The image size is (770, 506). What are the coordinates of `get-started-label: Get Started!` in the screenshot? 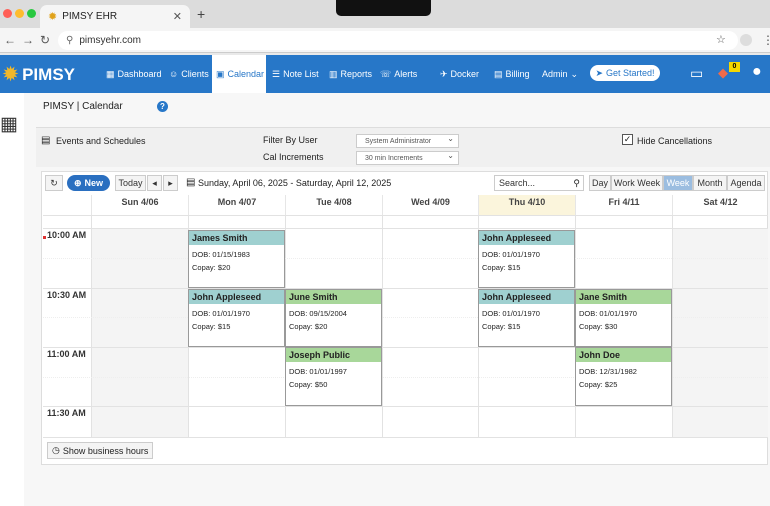 It's located at (630, 73).